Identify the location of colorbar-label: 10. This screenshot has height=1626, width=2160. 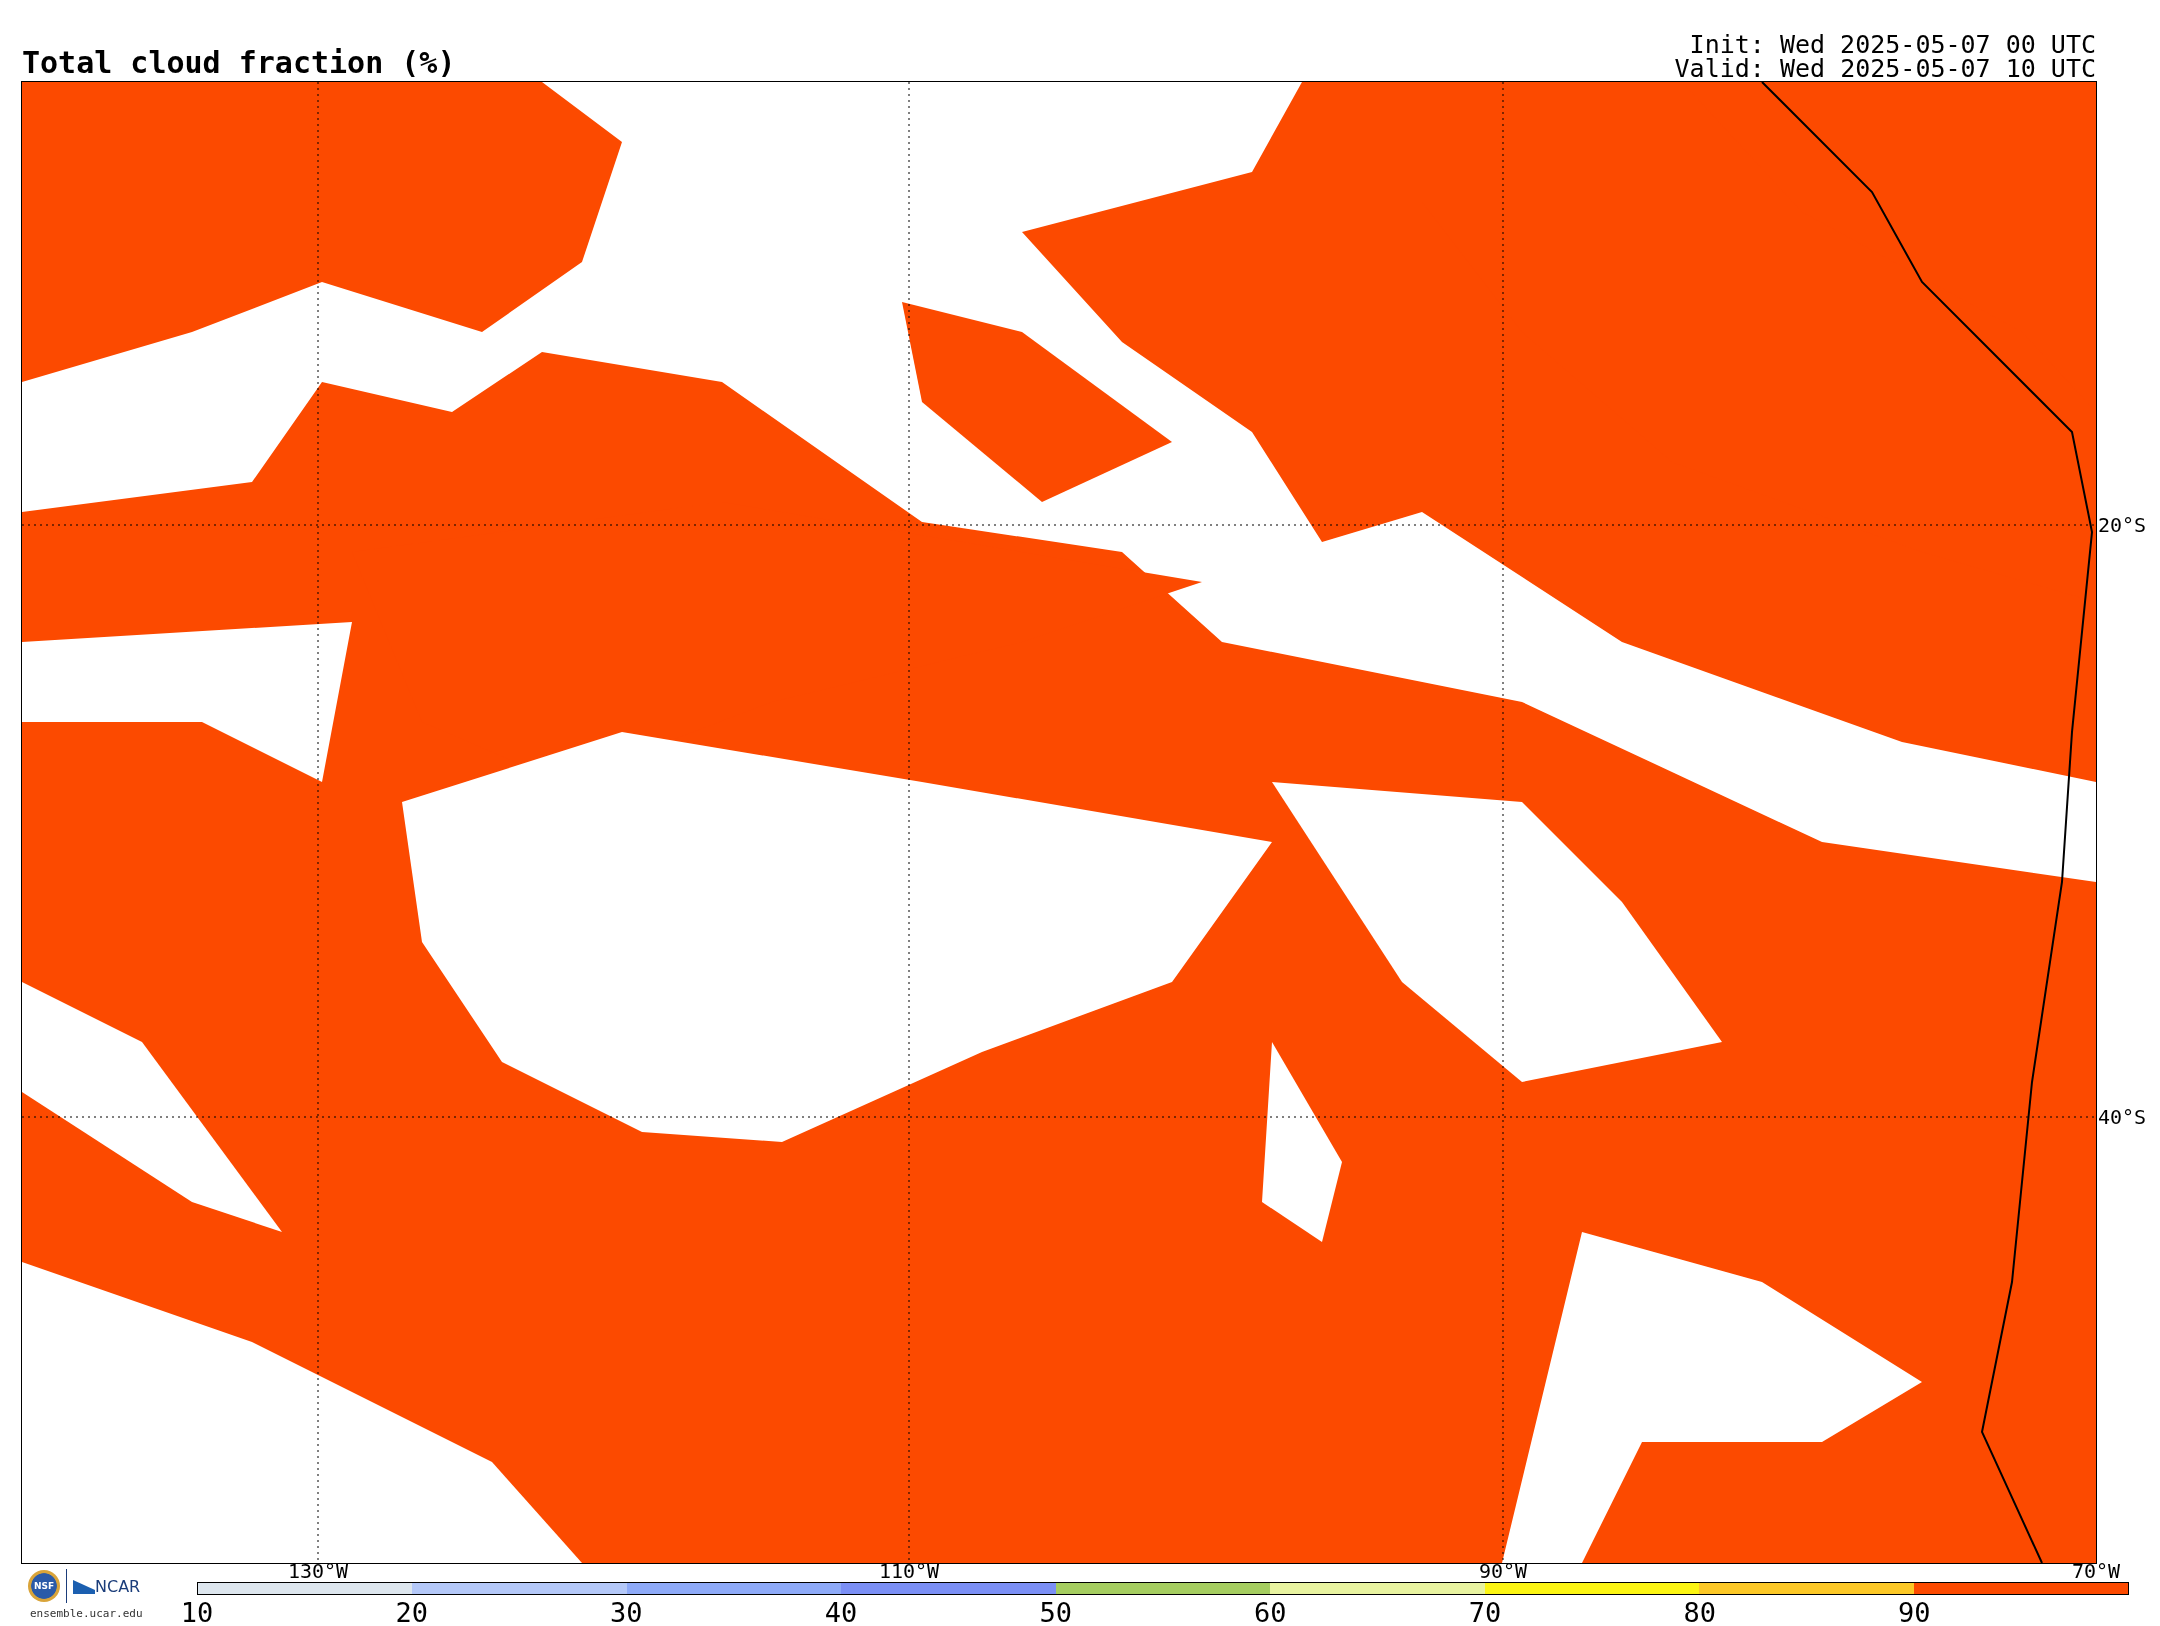
(197, 1612).